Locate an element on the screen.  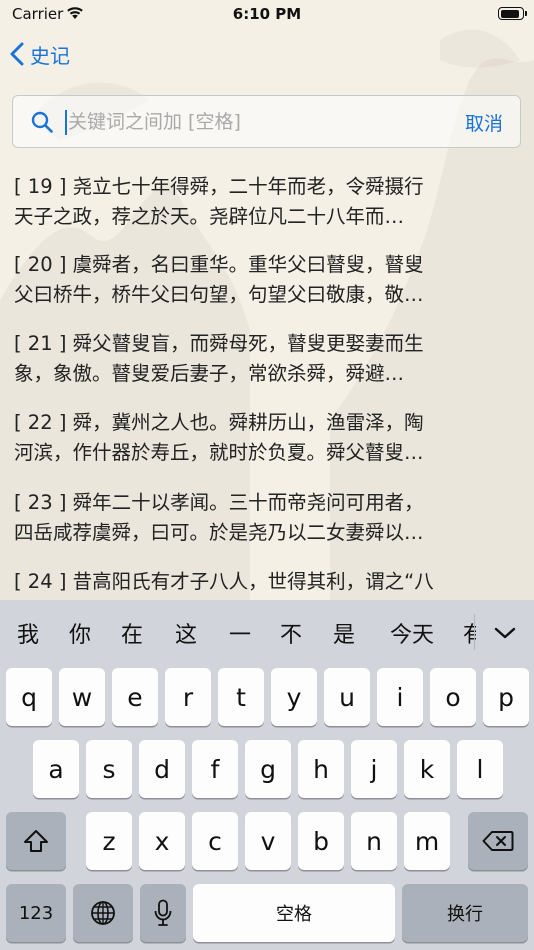
key-m: m is located at coordinates (427, 841).